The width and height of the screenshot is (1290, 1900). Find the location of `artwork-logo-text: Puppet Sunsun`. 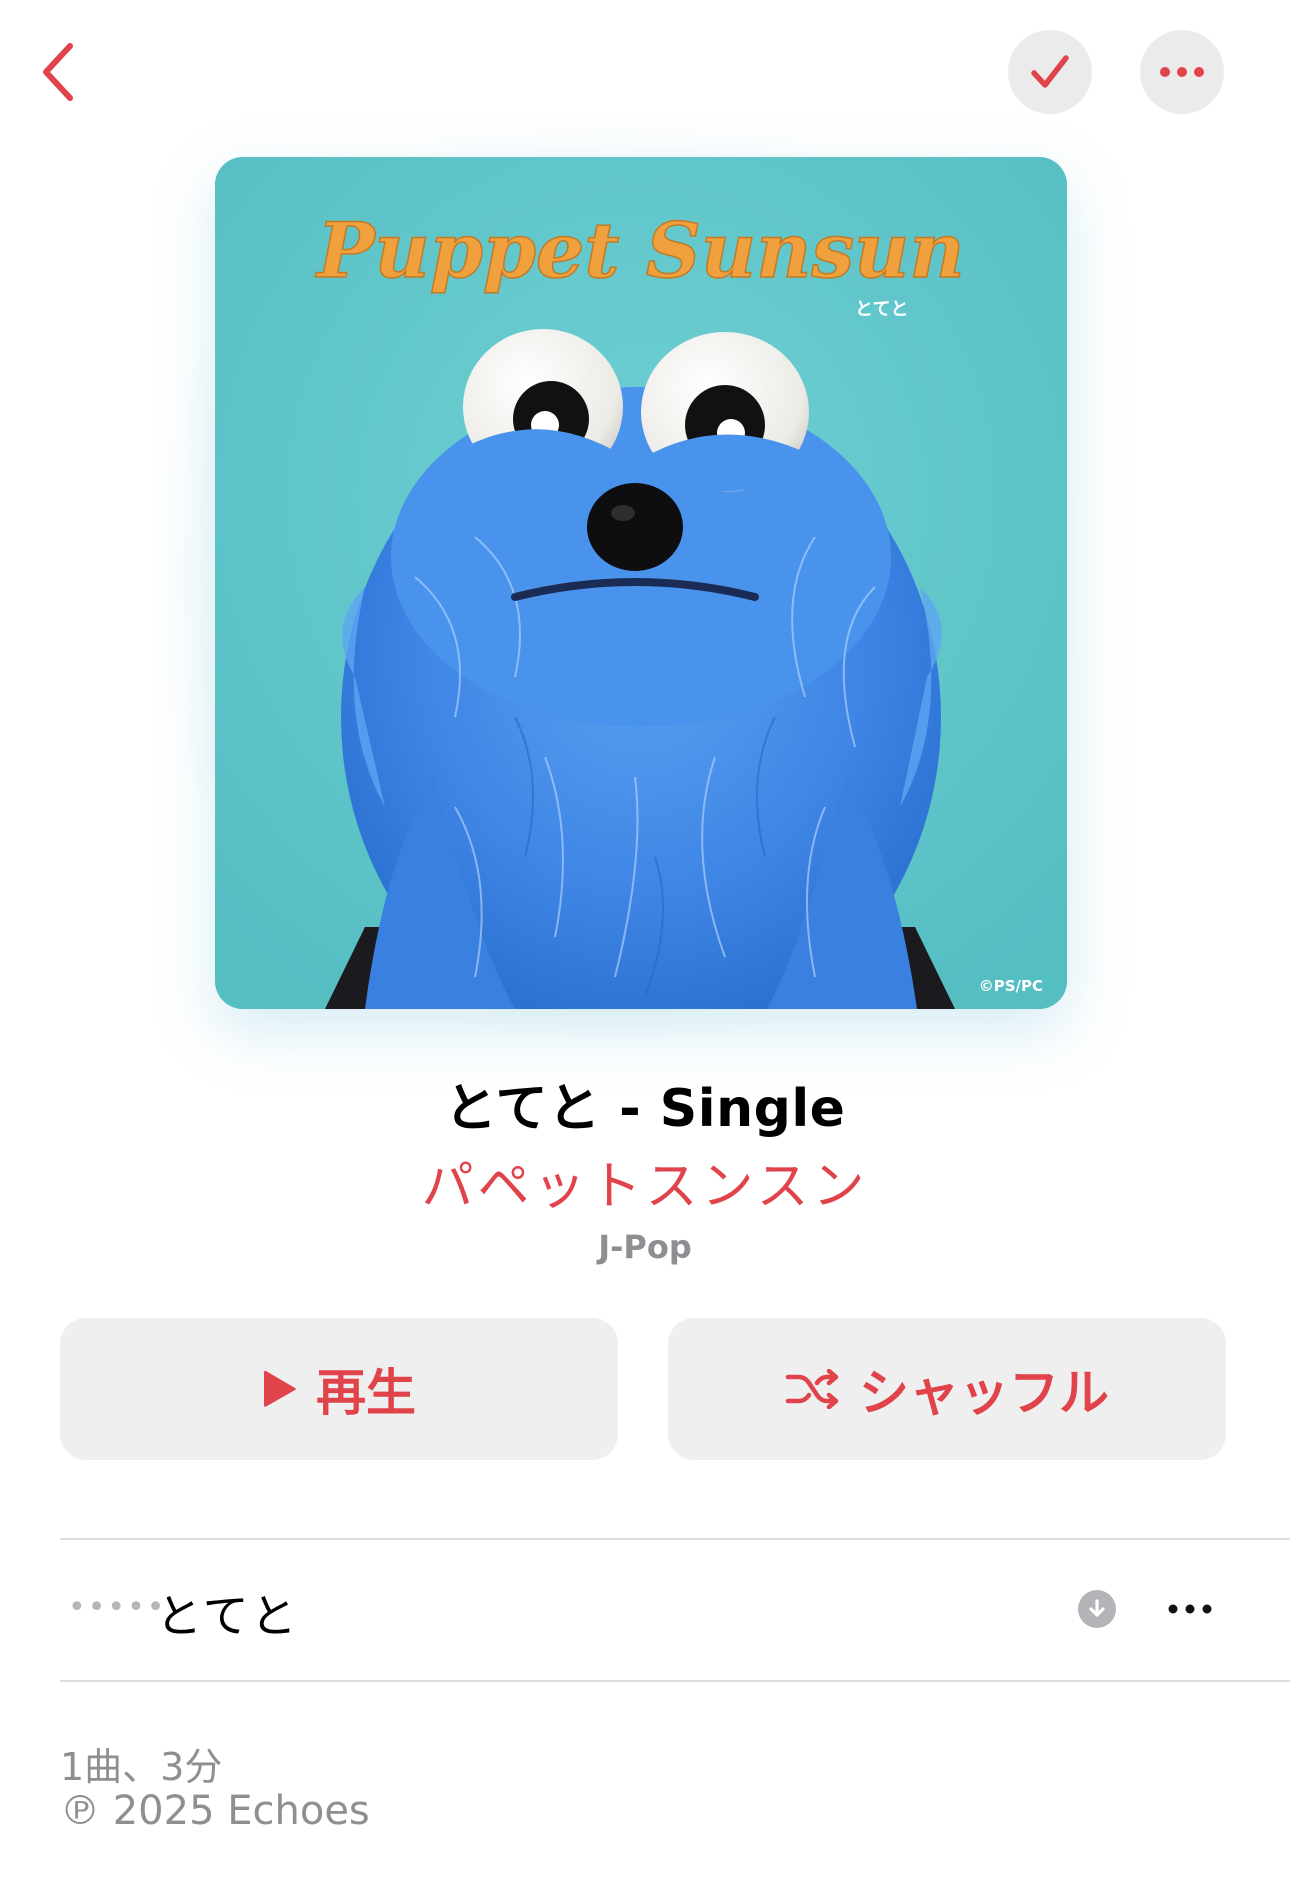

artwork-logo-text: Puppet Sunsun is located at coordinates (639, 250).